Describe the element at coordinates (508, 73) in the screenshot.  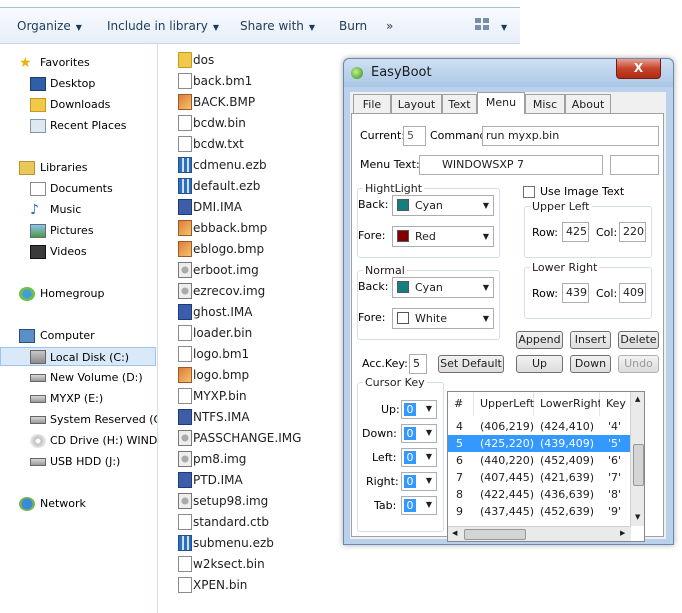
I see `title-bar: EasyBoot X` at that location.